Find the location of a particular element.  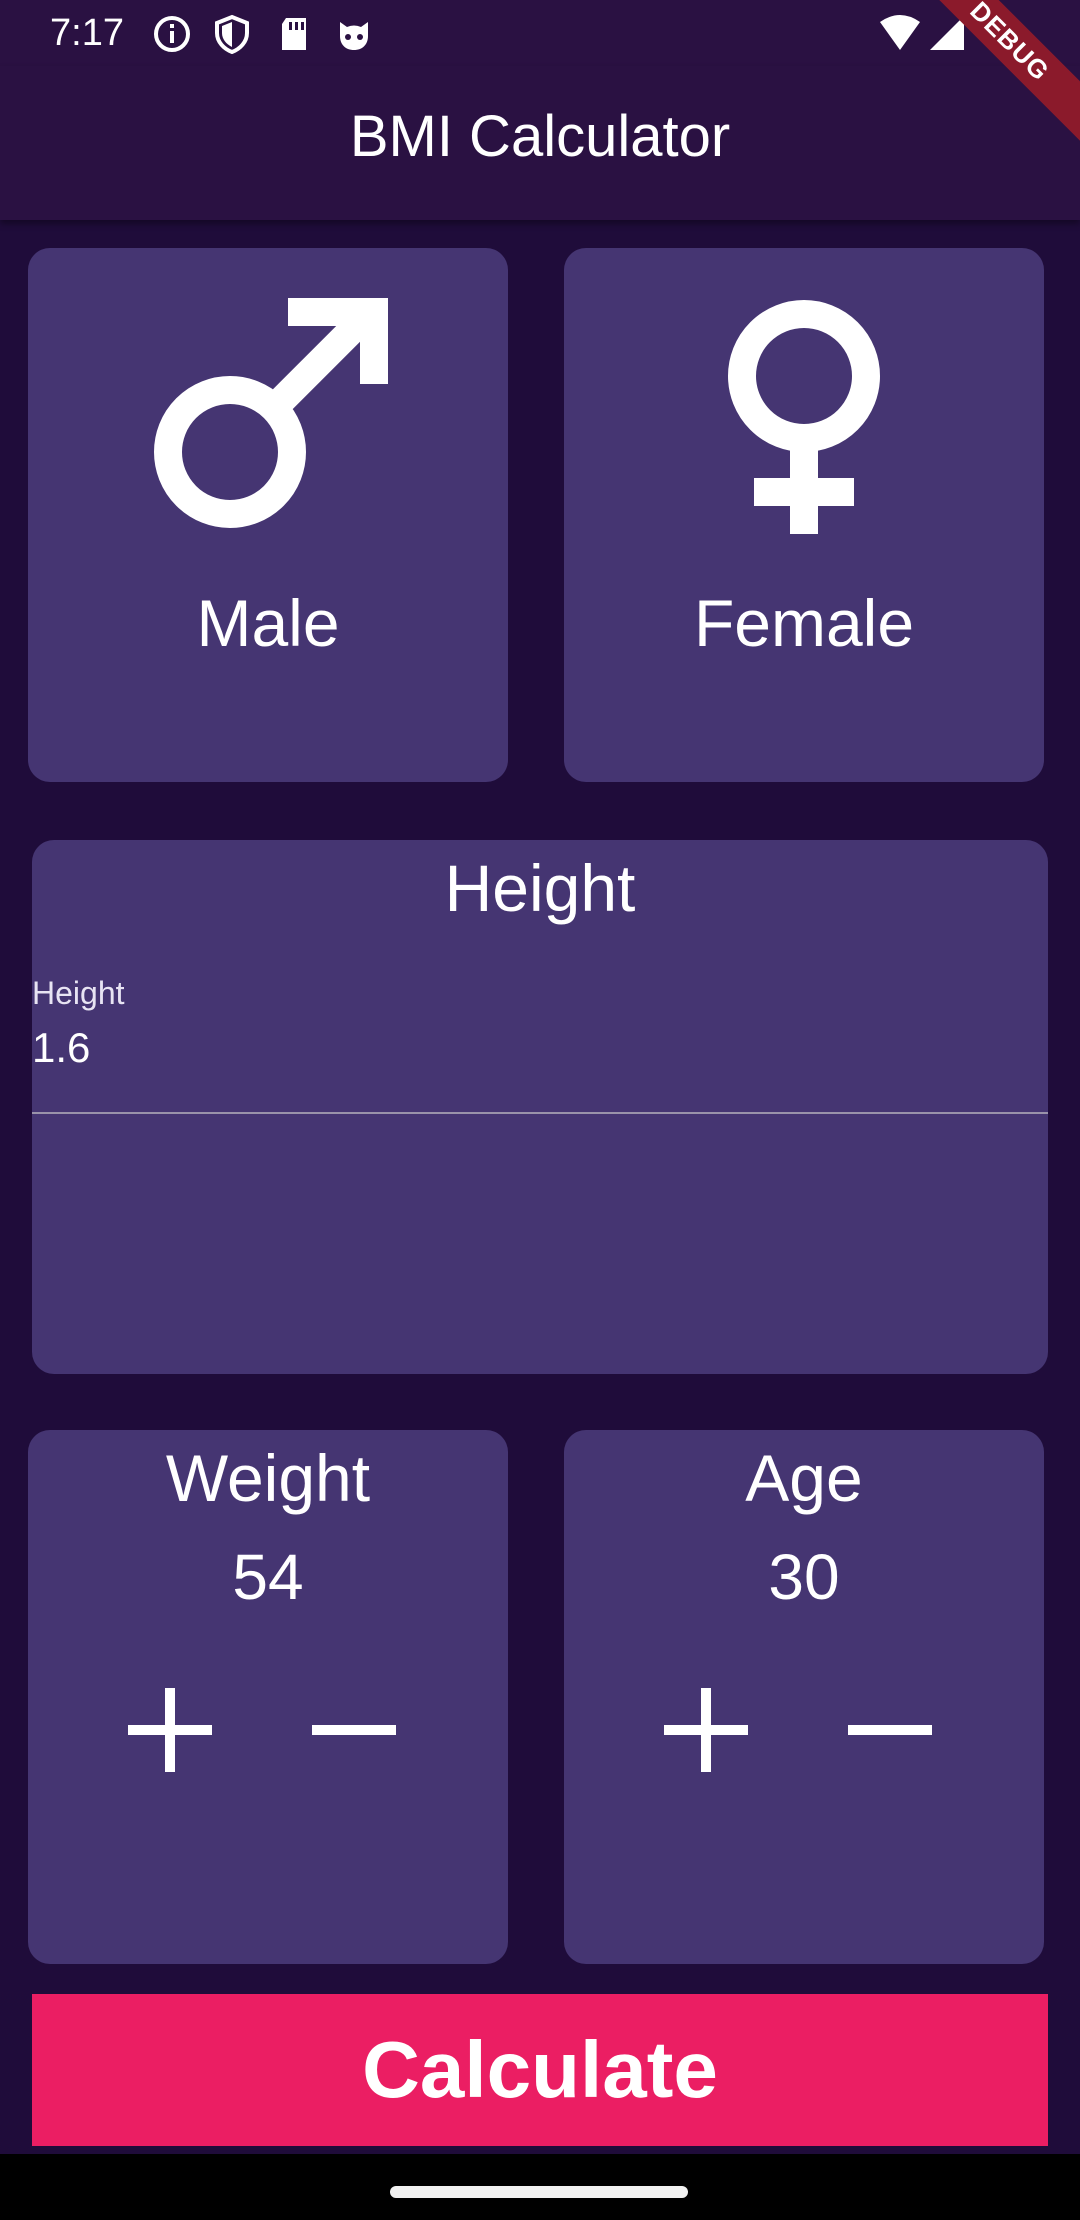

weight-value: 54 is located at coordinates (268, 1577).